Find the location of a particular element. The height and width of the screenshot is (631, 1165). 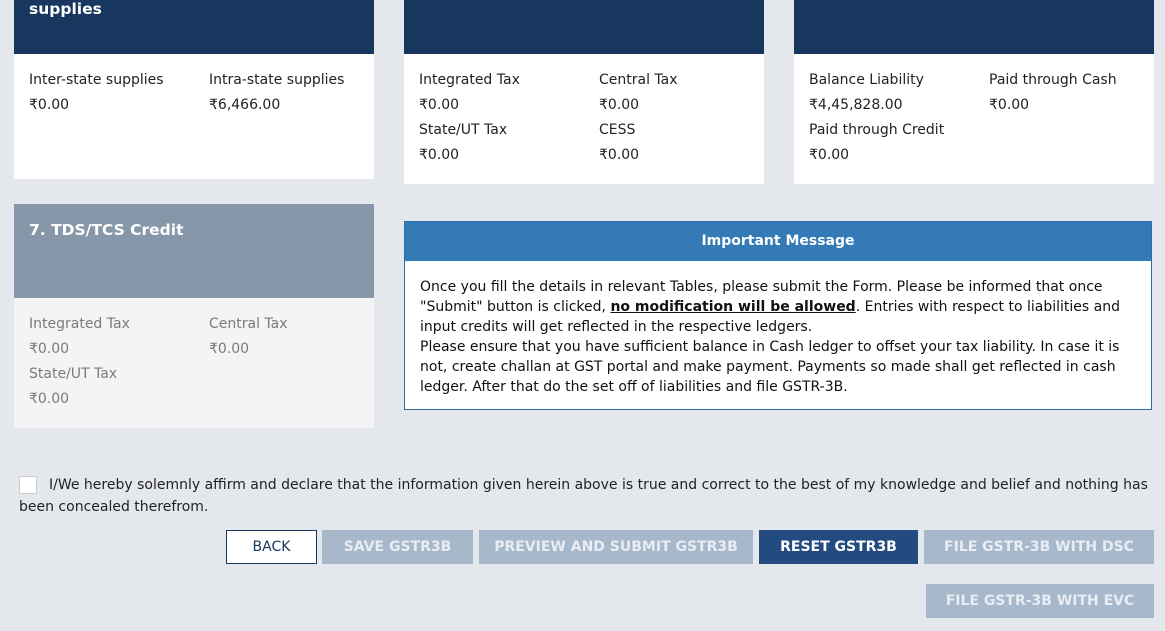

tds-tcs-card-title: 7. TDS/TCS Credit is located at coordinates (106, 230).